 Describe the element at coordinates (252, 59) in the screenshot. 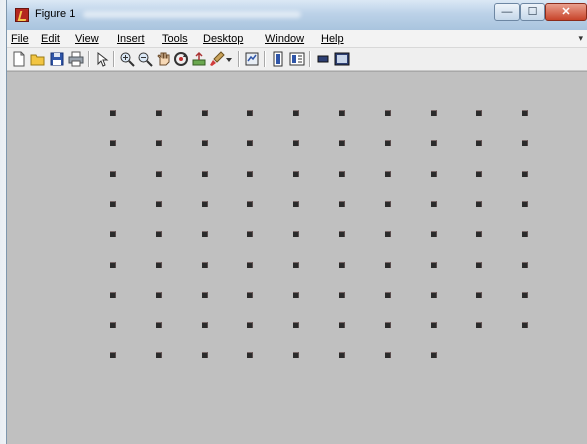

I see `link-plot-icon` at that location.